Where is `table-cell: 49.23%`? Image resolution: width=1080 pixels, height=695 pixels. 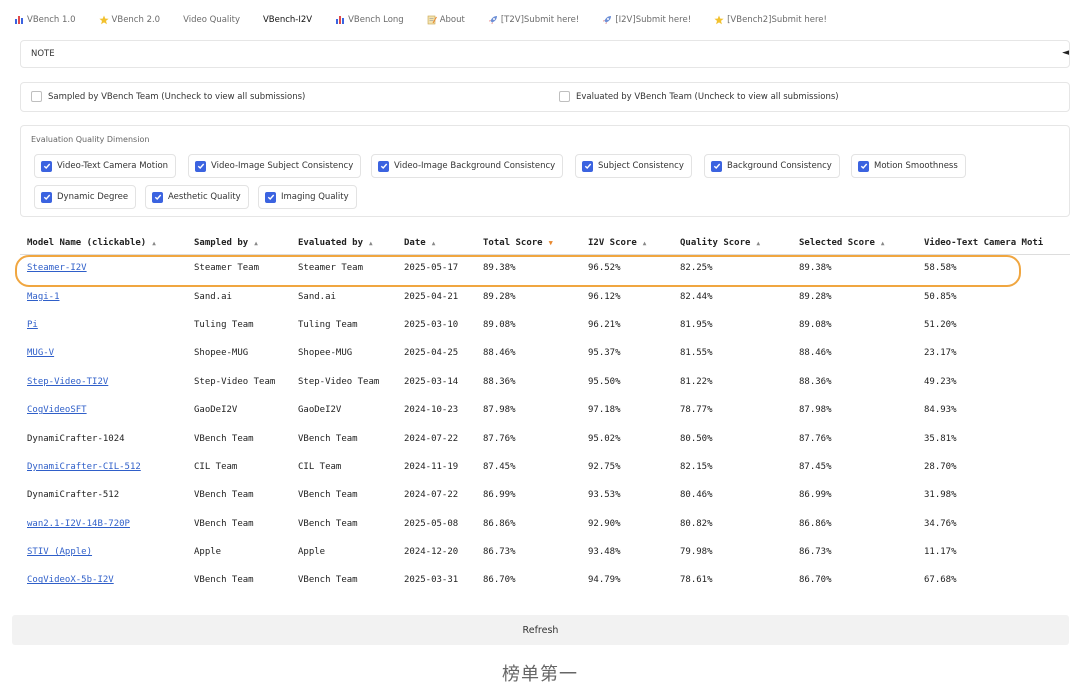
table-cell: 49.23% is located at coordinates (940, 381).